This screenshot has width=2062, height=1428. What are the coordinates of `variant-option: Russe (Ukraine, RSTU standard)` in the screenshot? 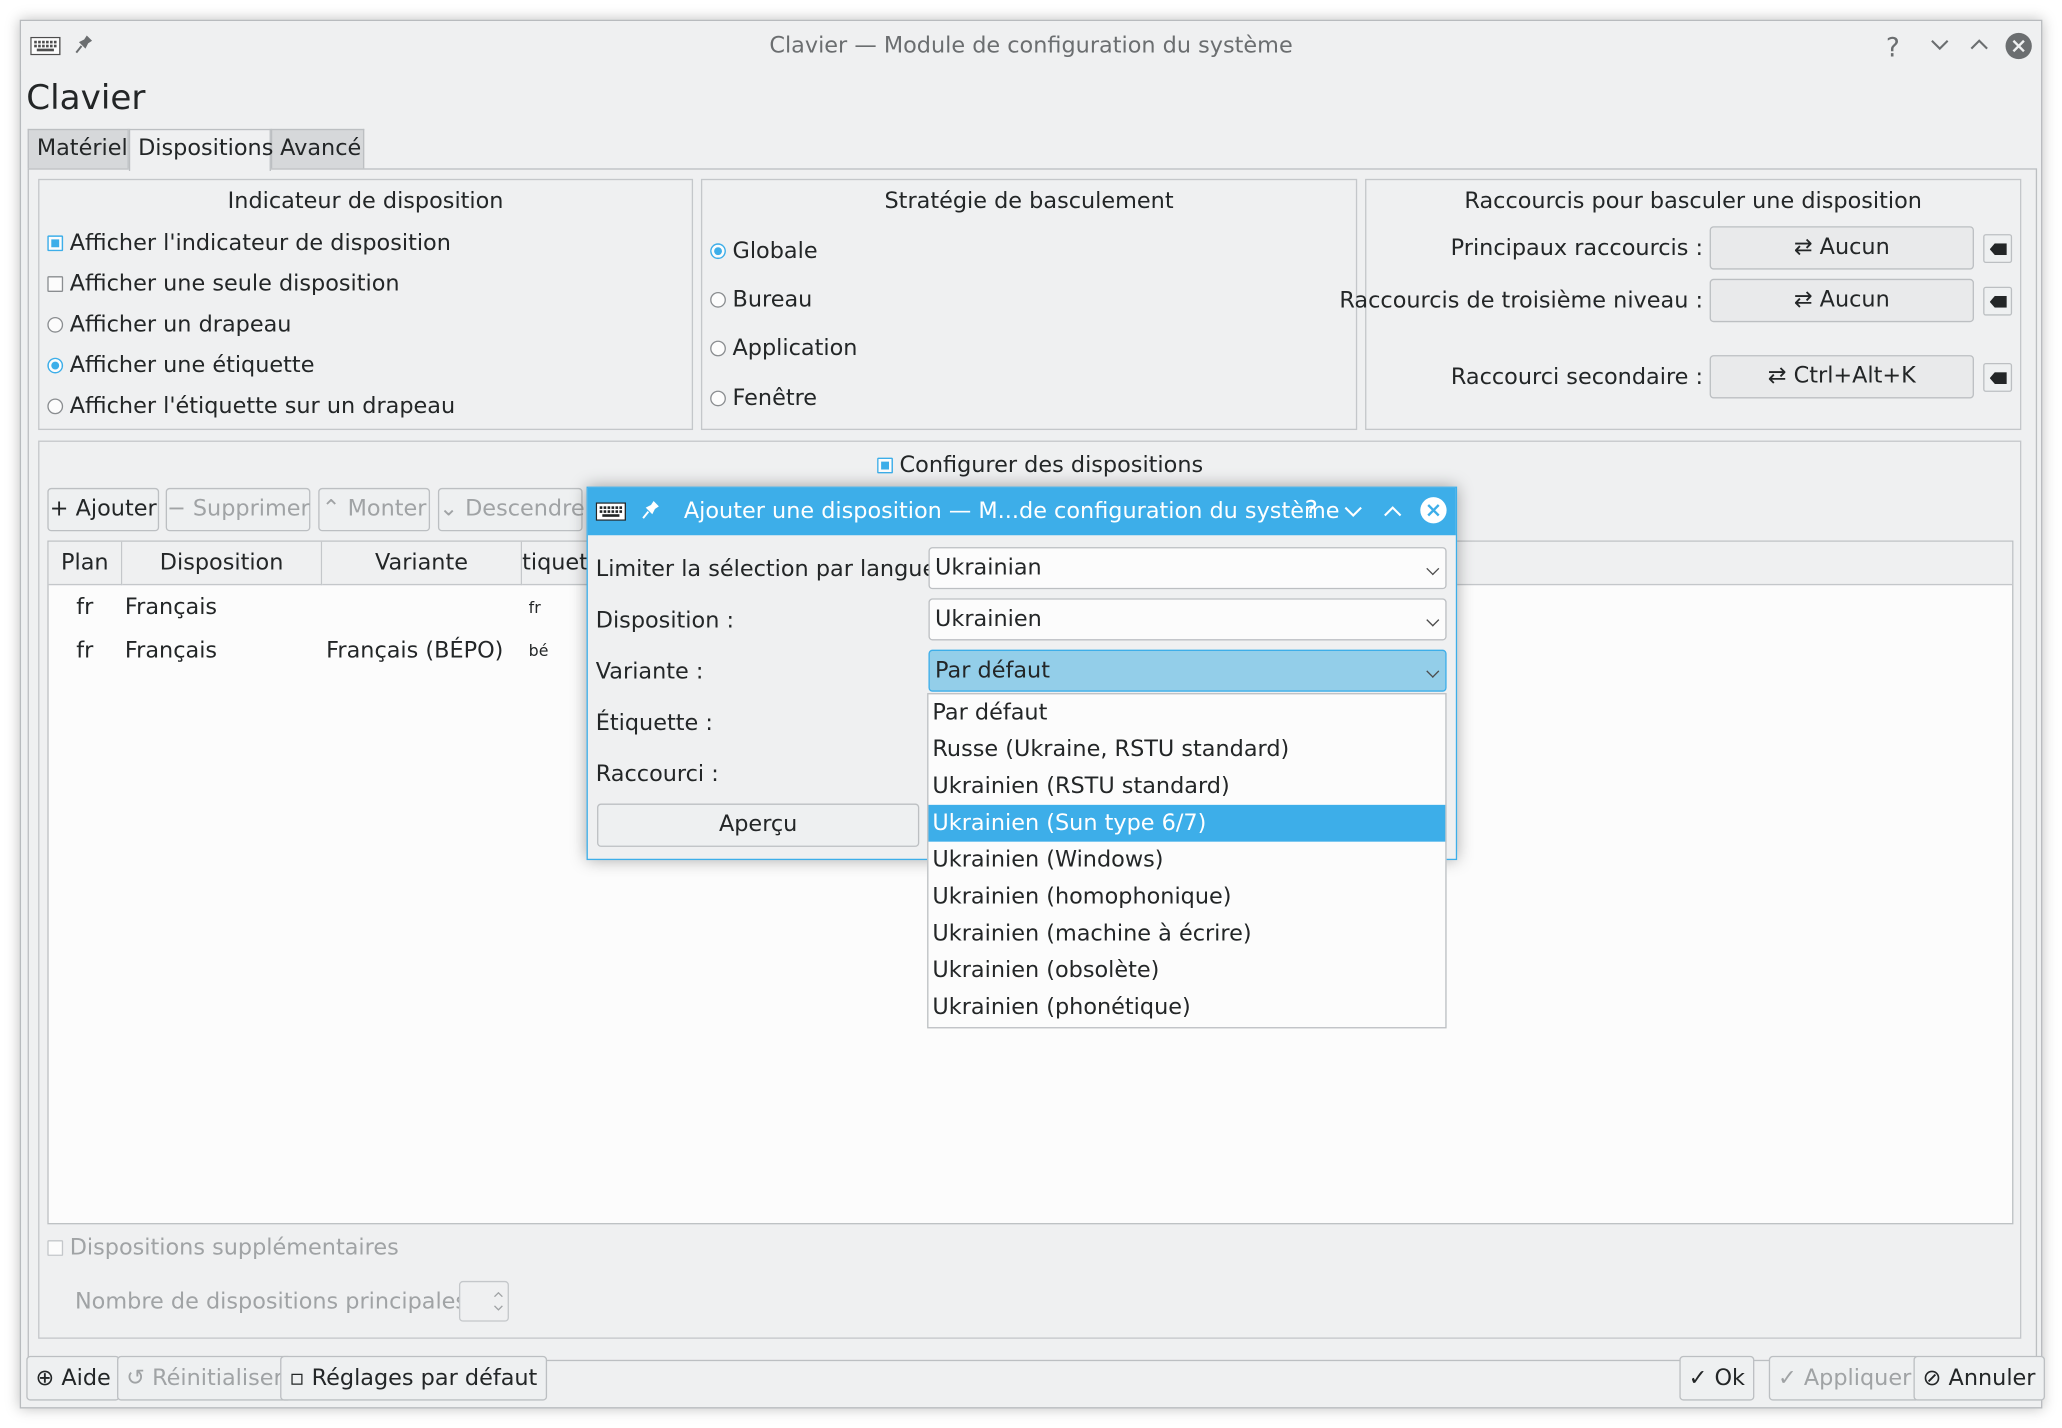 It's located at (1186, 749).